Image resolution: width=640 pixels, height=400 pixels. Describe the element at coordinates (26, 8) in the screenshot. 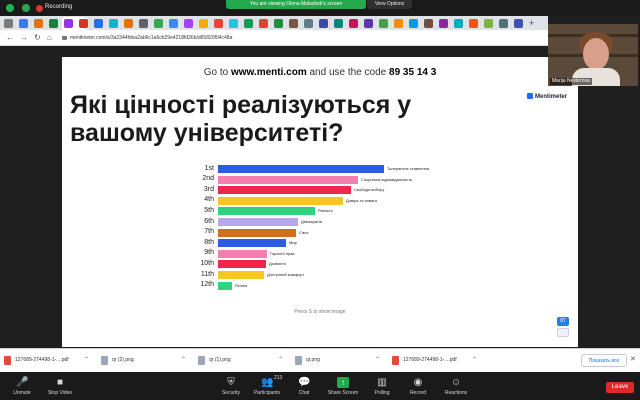

I see `security-shield-icon` at that location.